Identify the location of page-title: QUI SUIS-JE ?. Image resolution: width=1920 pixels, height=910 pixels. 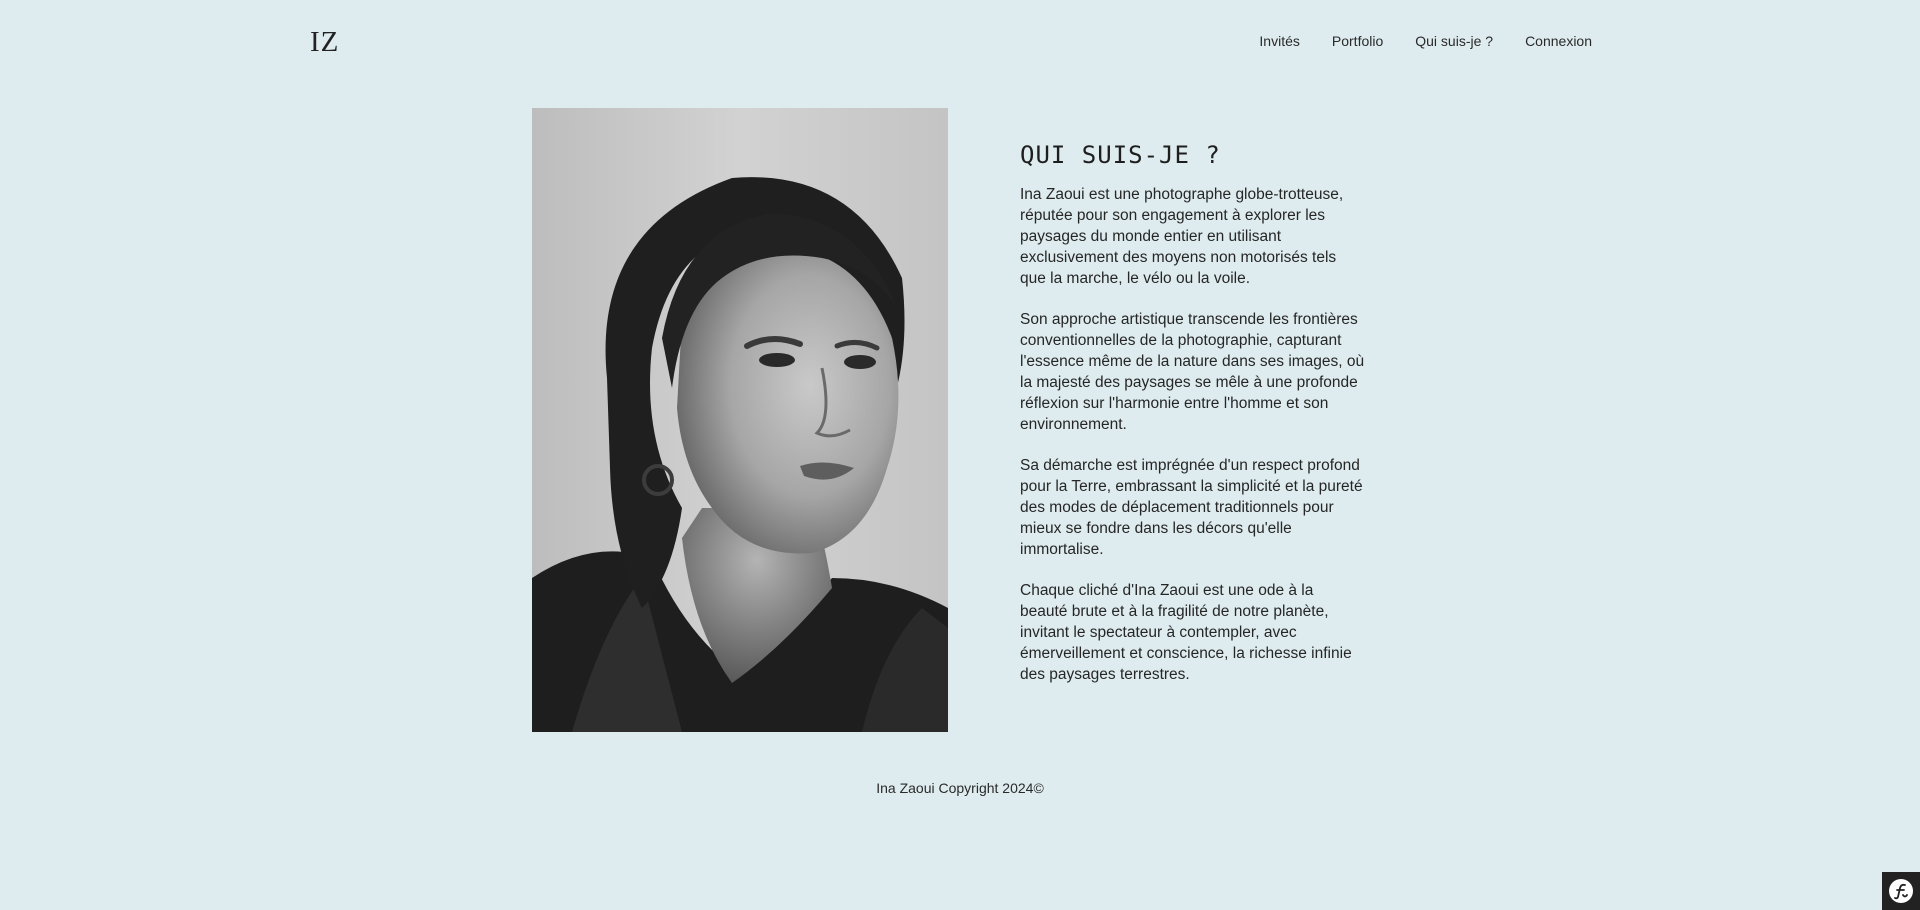
(1120, 155).